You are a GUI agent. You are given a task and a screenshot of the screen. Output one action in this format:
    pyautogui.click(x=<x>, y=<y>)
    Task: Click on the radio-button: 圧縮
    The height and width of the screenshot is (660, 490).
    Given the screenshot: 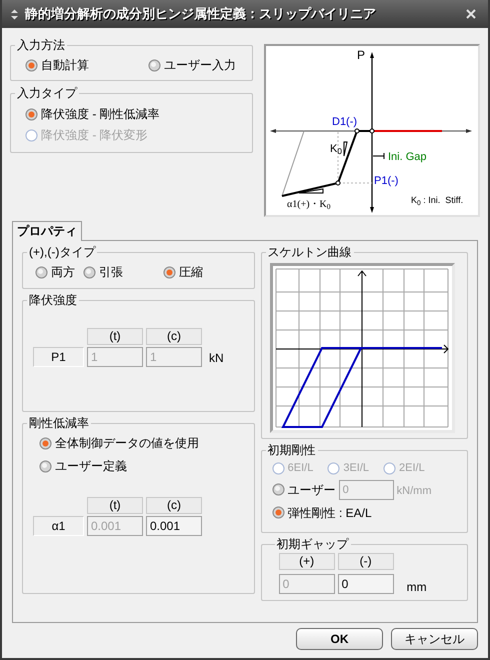 What is the action you would take?
    pyautogui.click(x=183, y=272)
    